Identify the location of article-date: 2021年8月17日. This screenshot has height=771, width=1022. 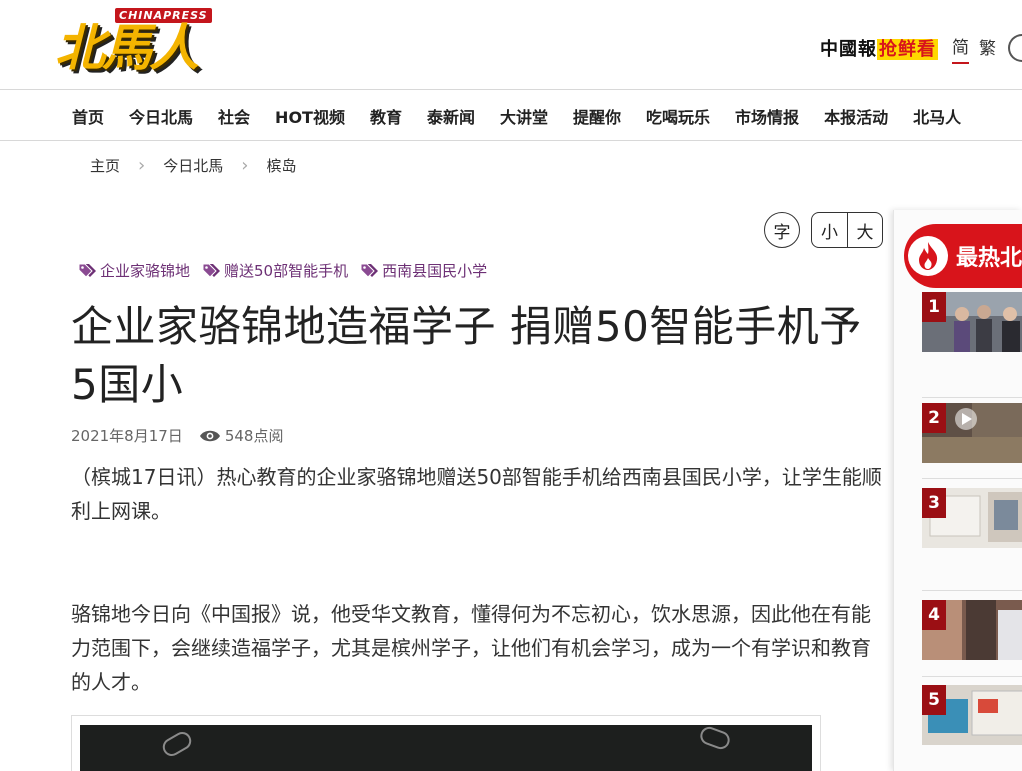
(127, 436).